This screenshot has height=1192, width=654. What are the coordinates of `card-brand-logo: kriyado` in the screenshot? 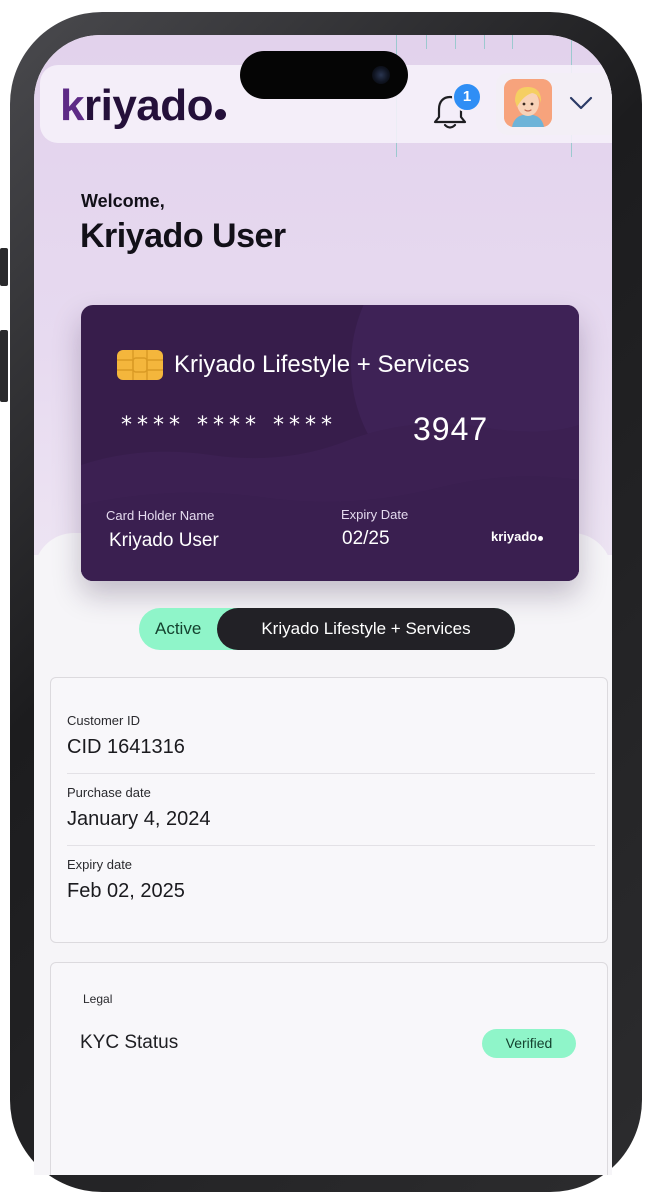 It's located at (517, 536).